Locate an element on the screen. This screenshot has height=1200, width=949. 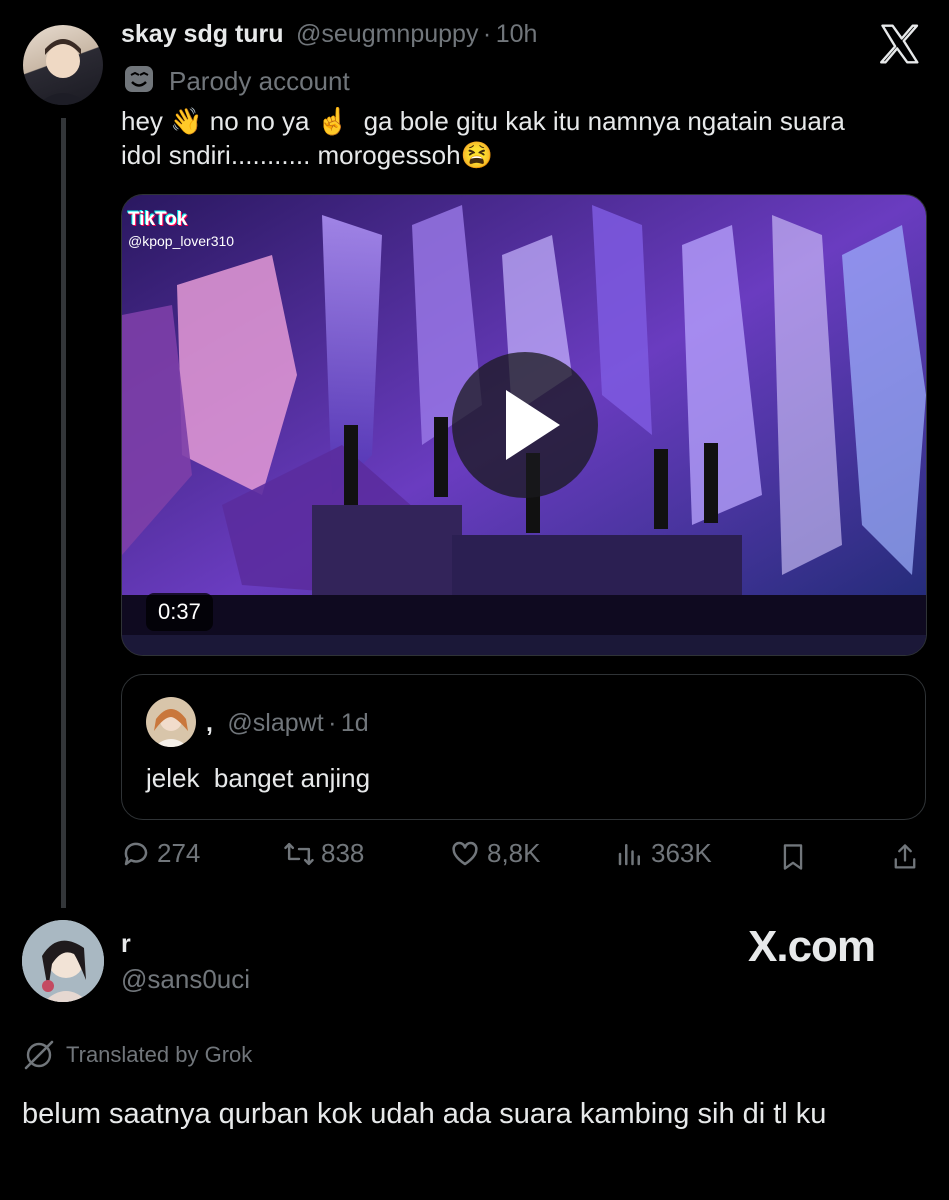
bookmark-icon is located at coordinates (793, 857).